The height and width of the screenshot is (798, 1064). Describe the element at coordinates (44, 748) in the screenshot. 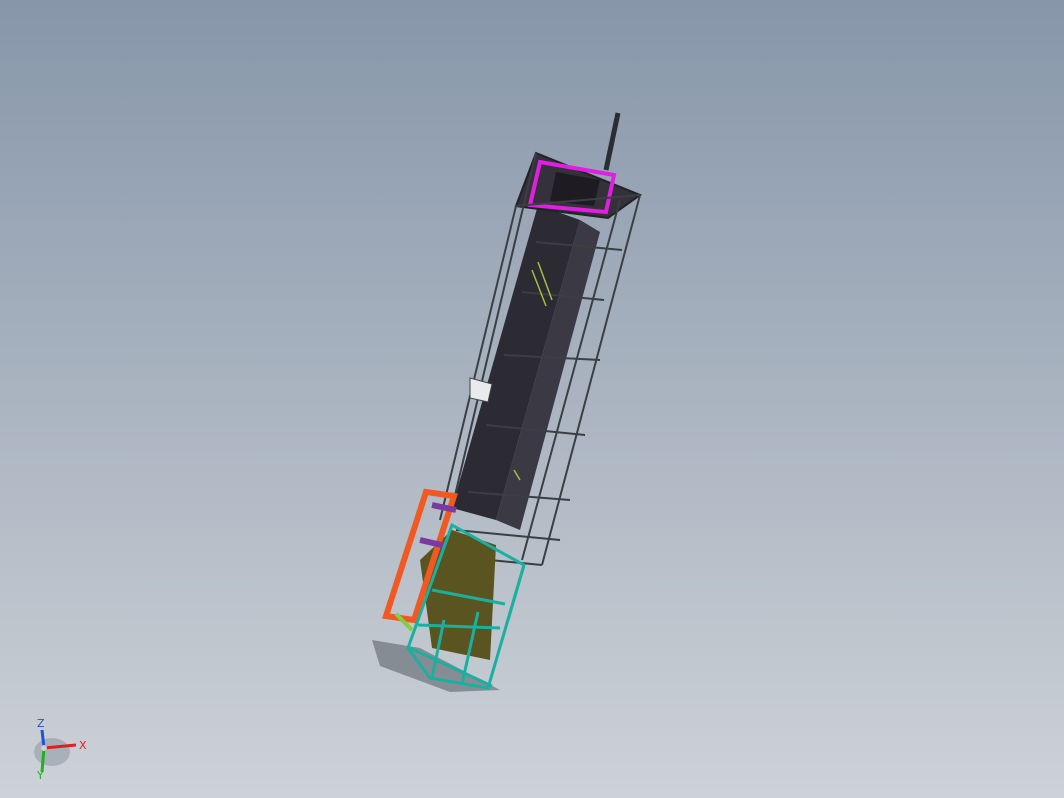

I see `triad-origin` at that location.